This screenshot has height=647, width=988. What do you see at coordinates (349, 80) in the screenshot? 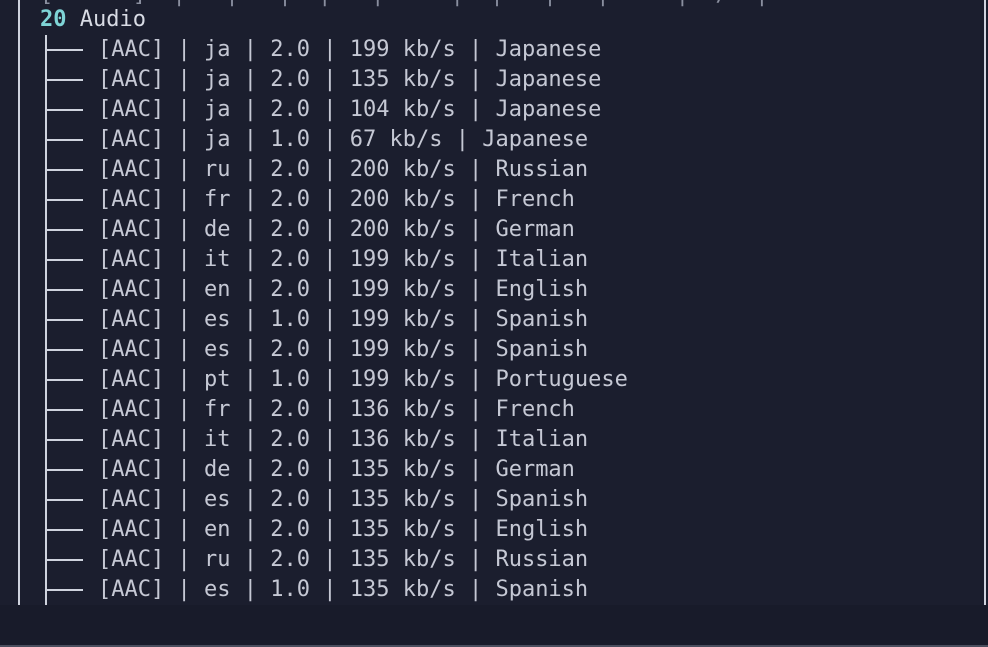
I see `track-fields: [AAC] | ja | 2.0 | 135 kb/s | Japanese` at bounding box center [349, 80].